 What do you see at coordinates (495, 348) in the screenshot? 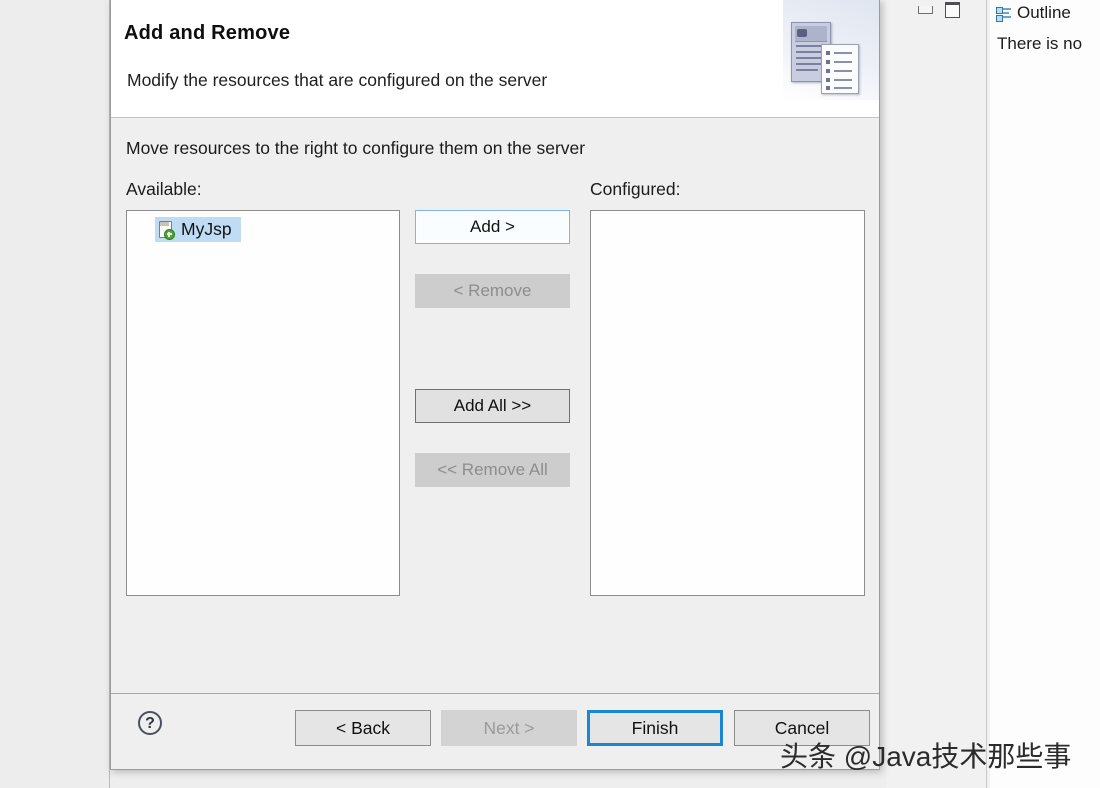
I see `transfer-button-group: Add > < Remove Add All >> << Remove All` at bounding box center [495, 348].